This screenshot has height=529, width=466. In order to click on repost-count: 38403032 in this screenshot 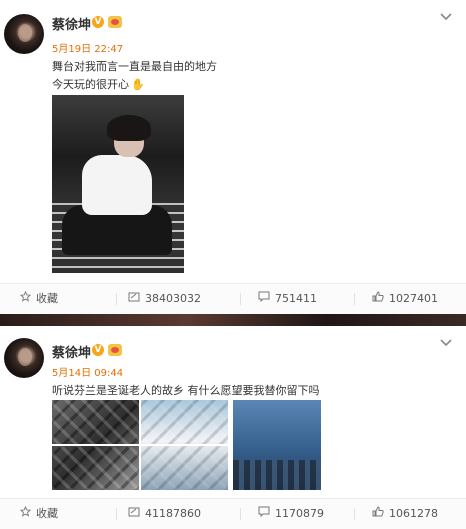, I will do `click(173, 298)`.